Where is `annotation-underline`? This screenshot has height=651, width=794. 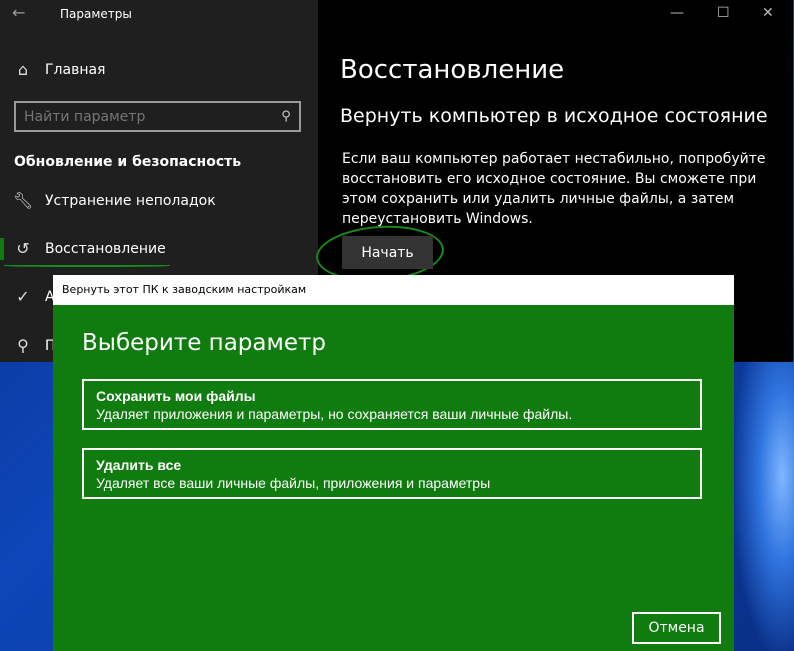
annotation-underline is located at coordinates (87, 265).